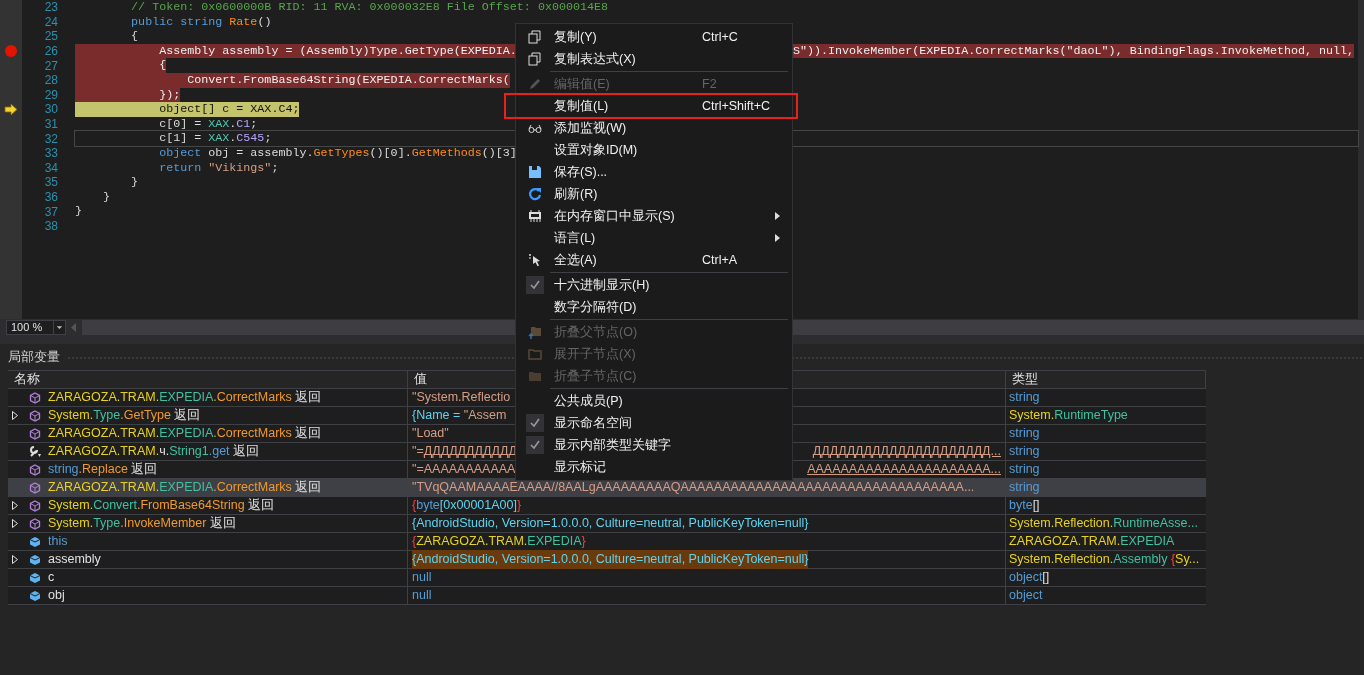  Describe the element at coordinates (103, 470) in the screenshot. I see `variable-name: string.Replace 返回` at that location.